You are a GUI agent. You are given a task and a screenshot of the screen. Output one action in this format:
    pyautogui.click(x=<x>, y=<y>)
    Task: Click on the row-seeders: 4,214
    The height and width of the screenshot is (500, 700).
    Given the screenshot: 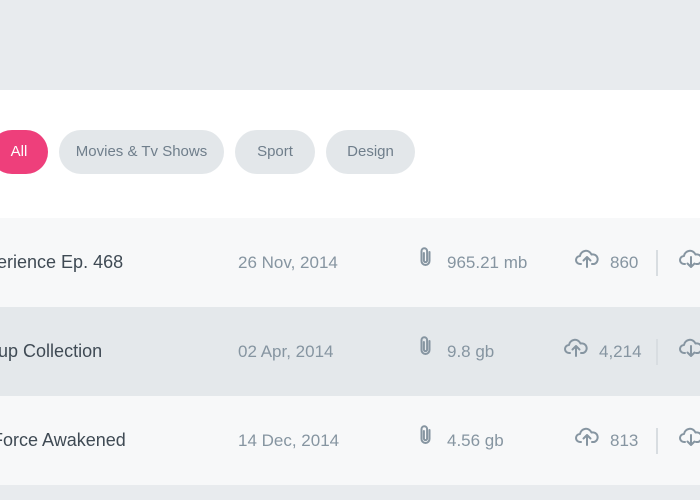 What is the action you would take?
    pyautogui.click(x=602, y=351)
    